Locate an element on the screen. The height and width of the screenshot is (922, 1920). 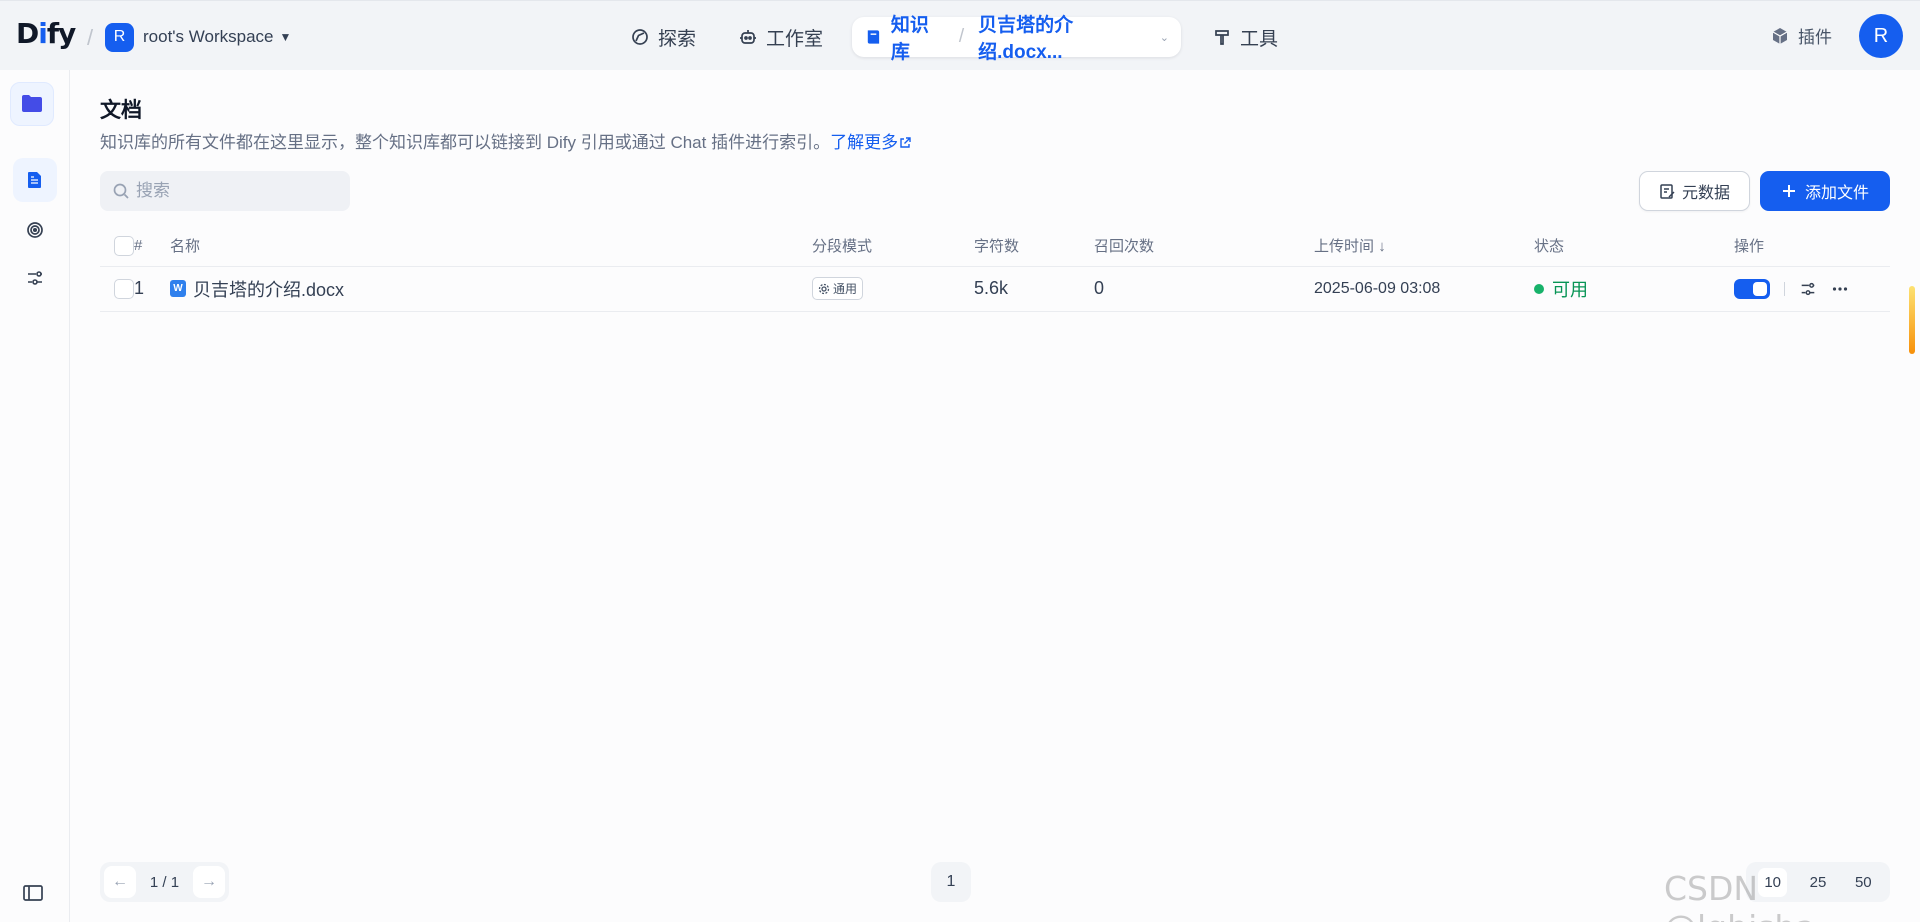
page-size-option: 50 is located at coordinates (1863, 882).